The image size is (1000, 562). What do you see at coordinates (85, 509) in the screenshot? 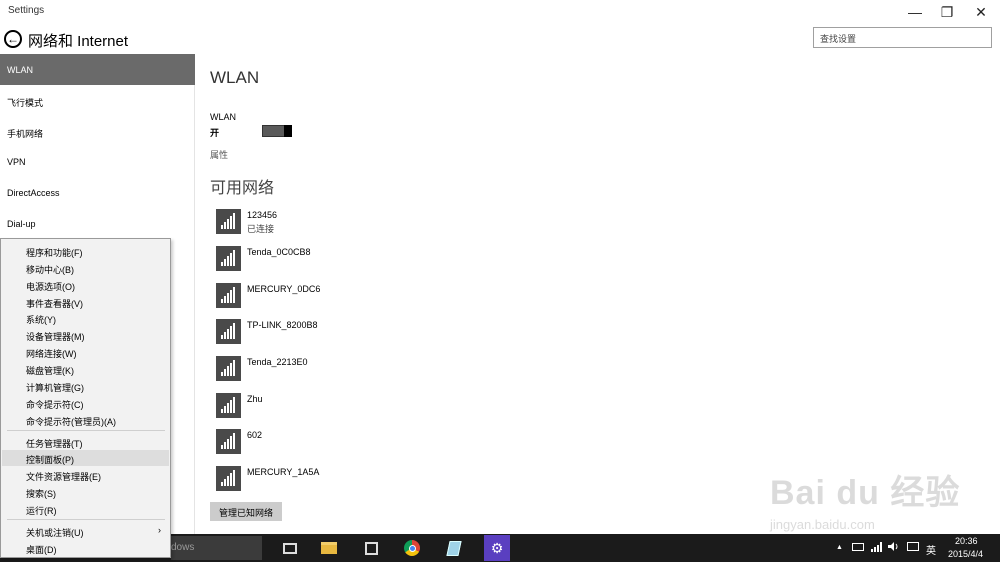
I see `menu-item: 运行(R)` at bounding box center [85, 509].